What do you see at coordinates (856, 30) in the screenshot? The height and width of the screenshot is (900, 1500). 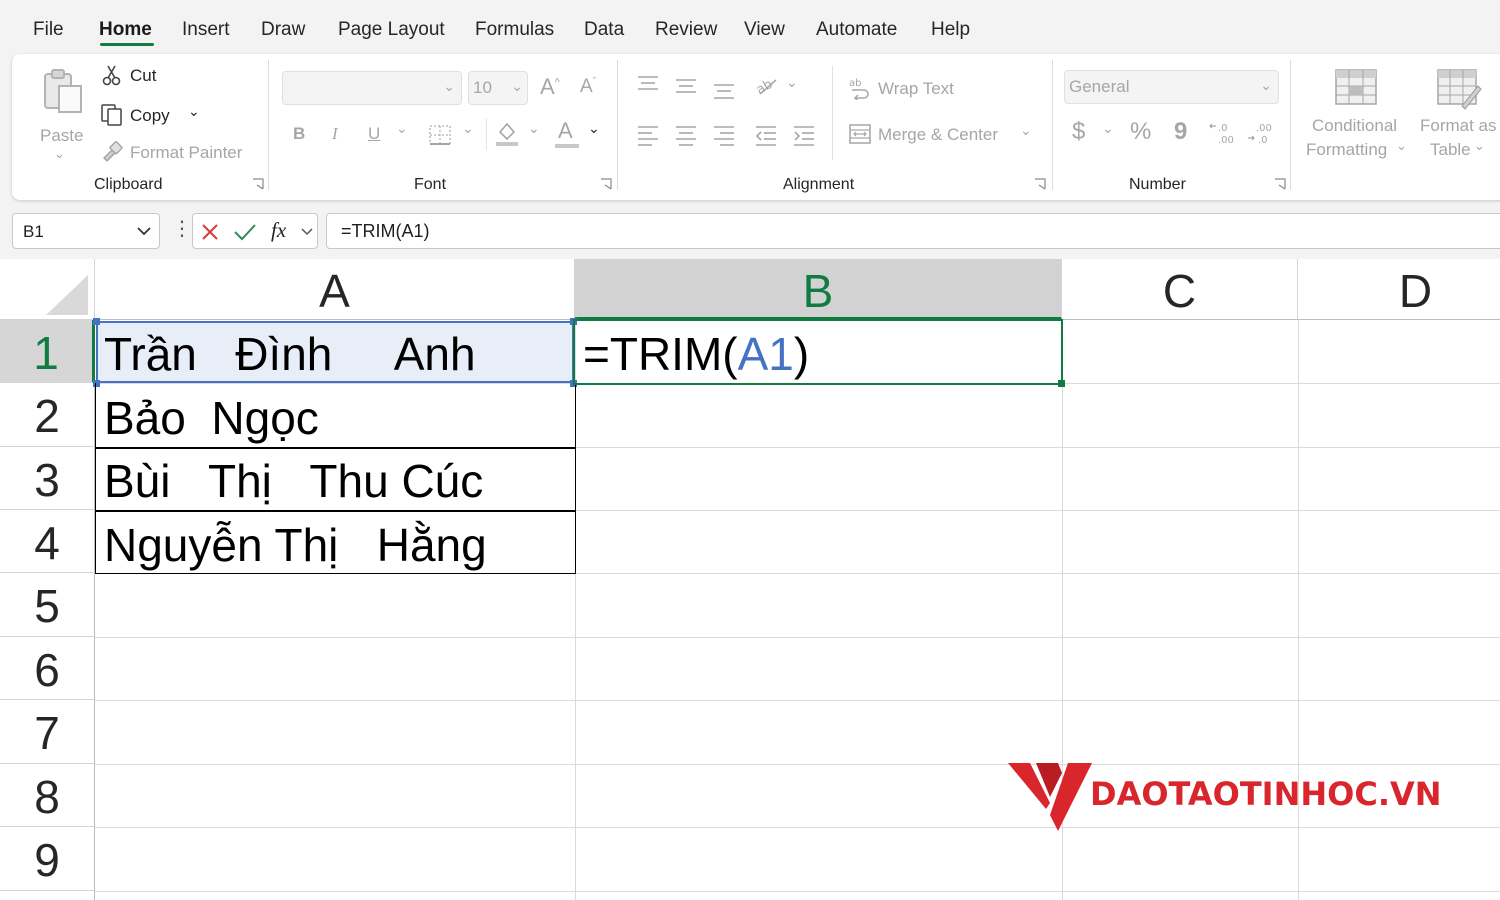 I see `tab-automate: Automate` at bounding box center [856, 30].